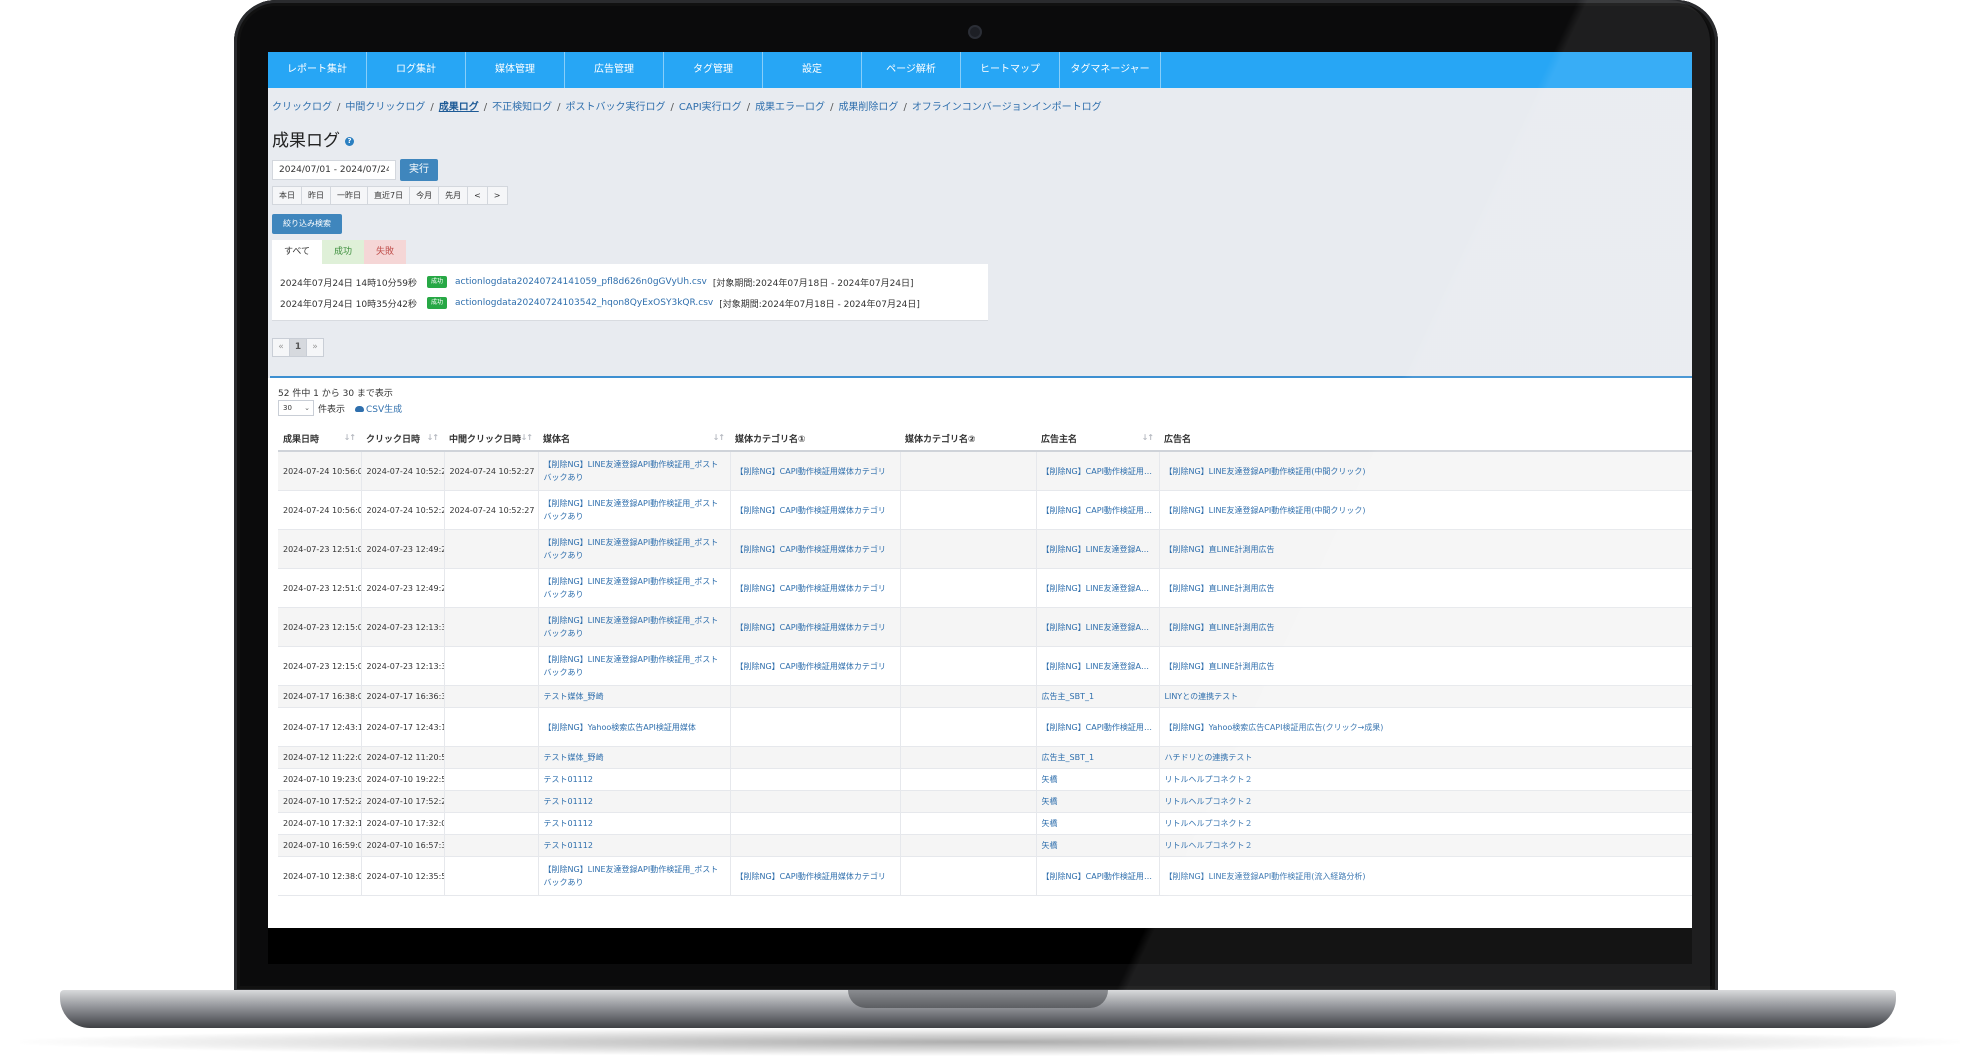  Describe the element at coordinates (634, 757) in the screenshot. I see `table-cell: テスト媒体_野崎` at that location.